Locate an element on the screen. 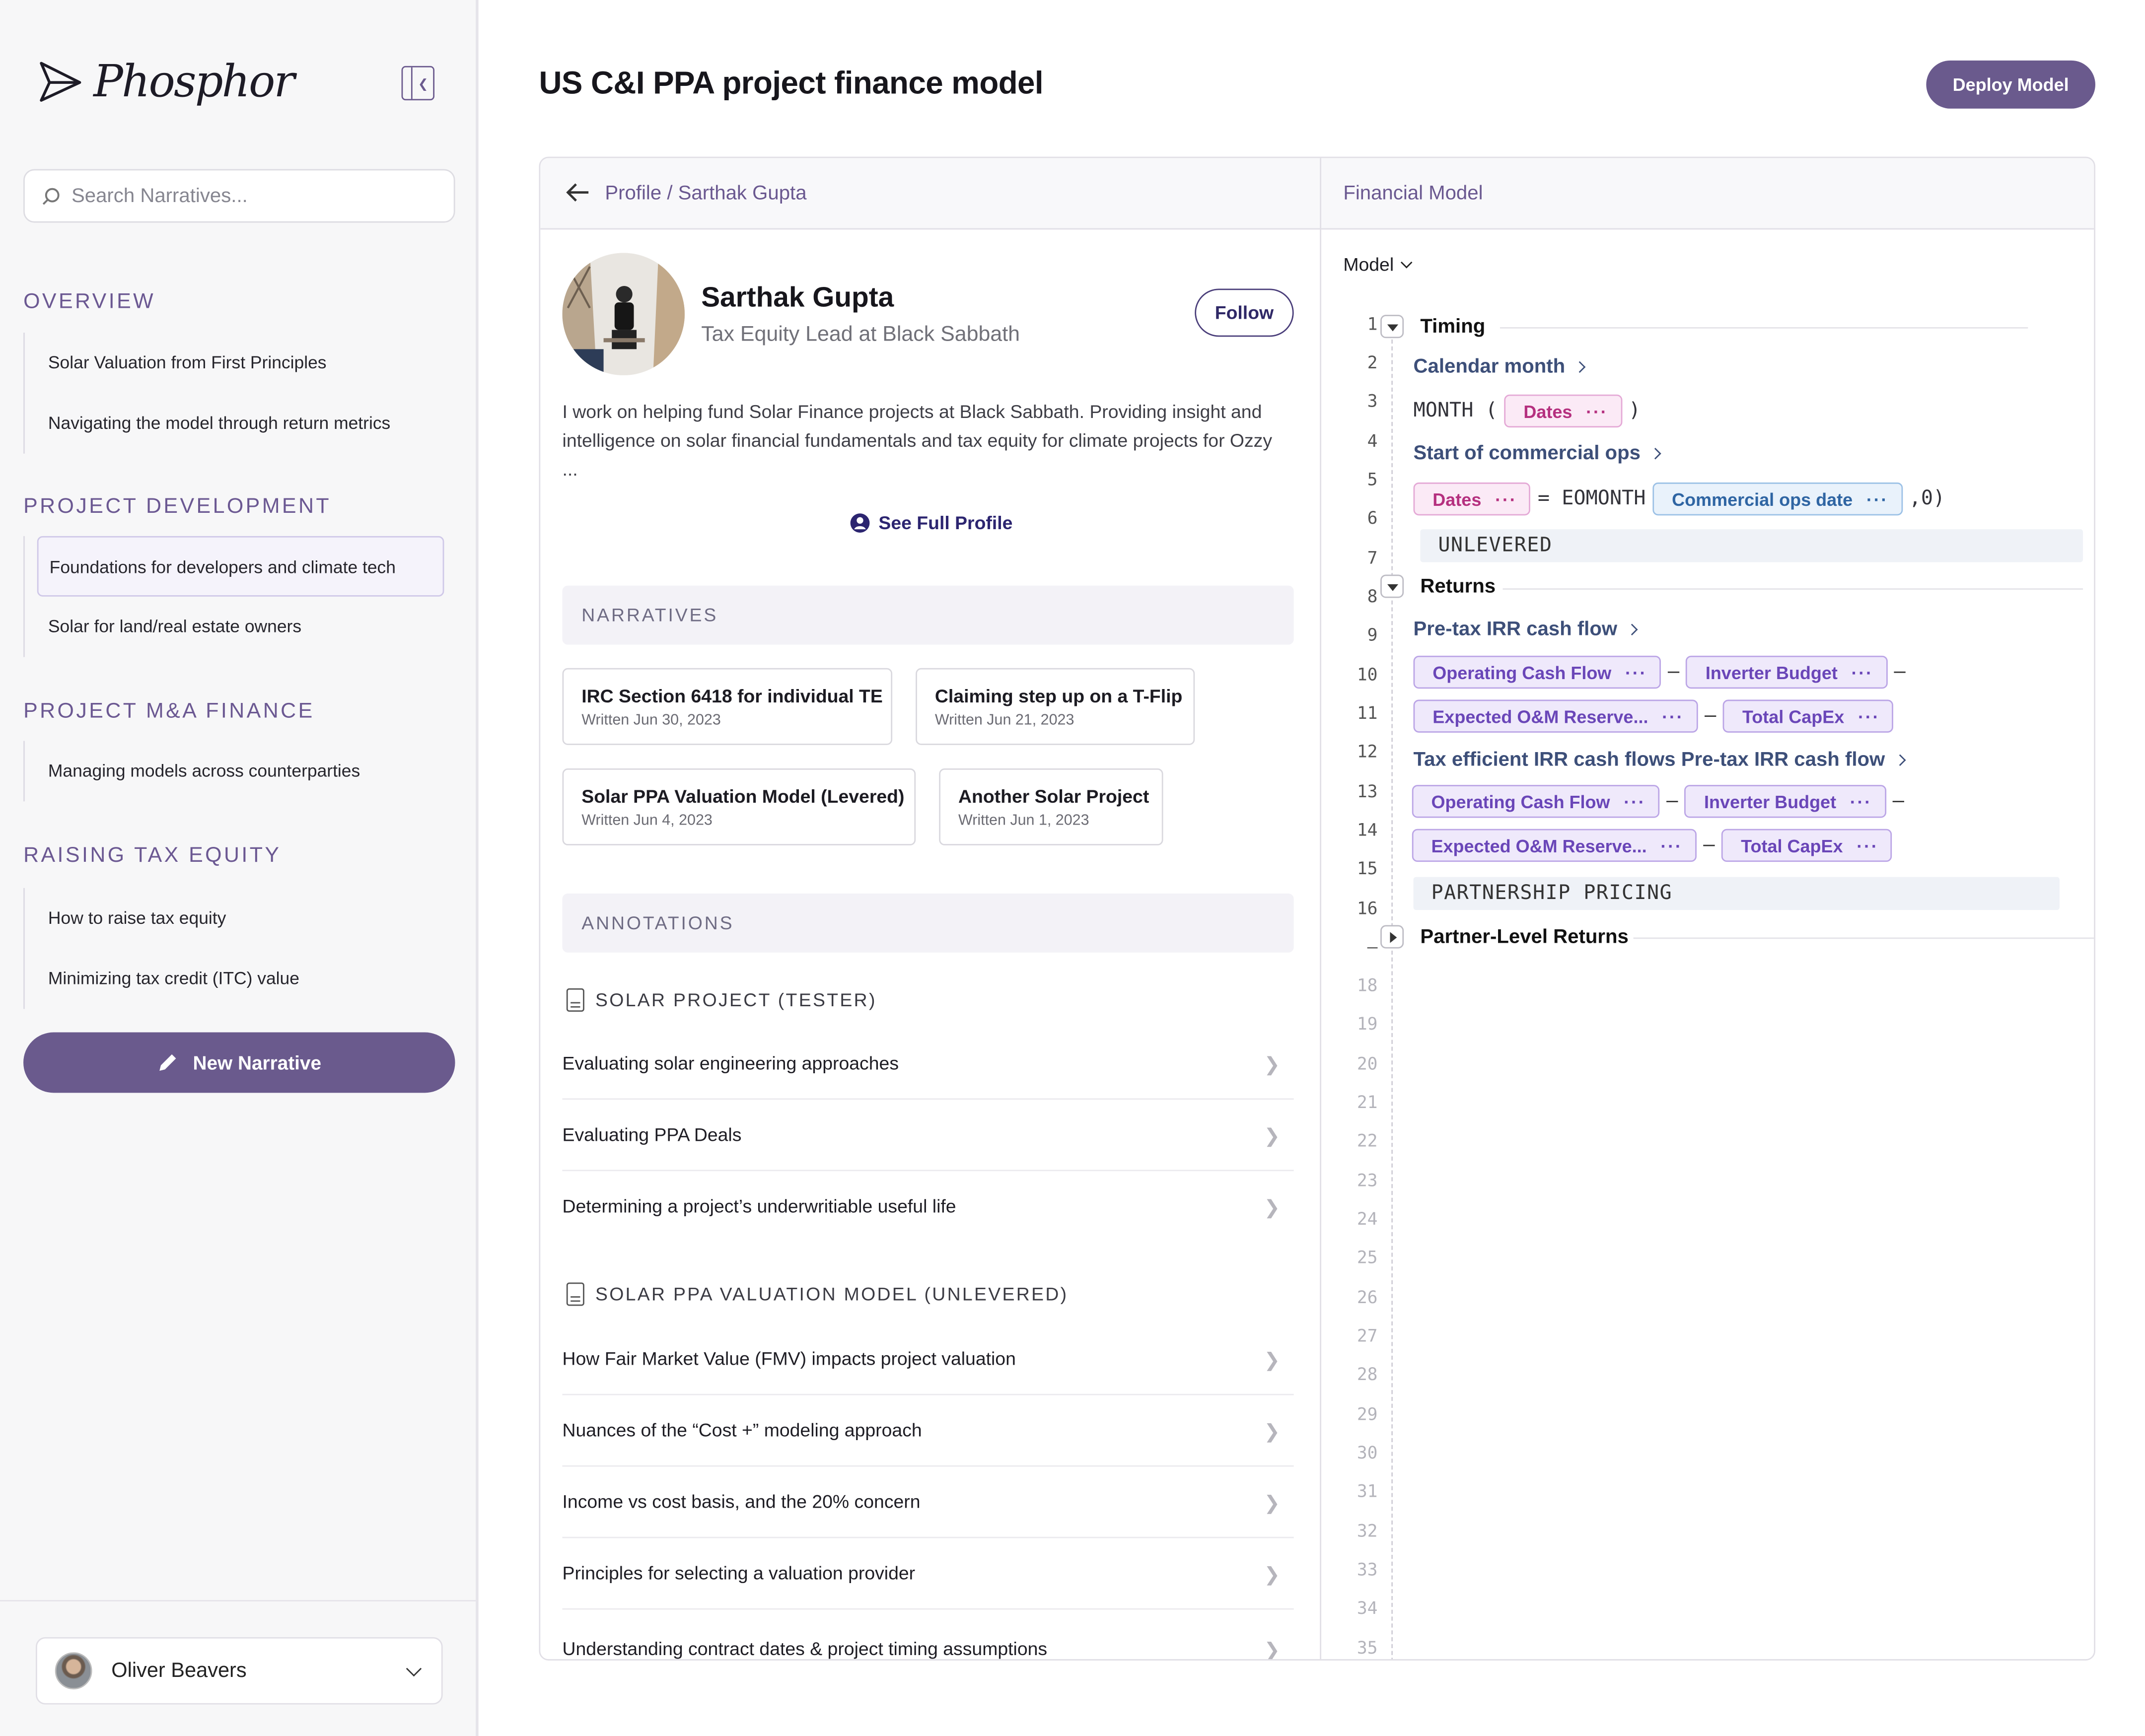 The width and height of the screenshot is (2145, 1736). narrative-title: IRC Section 6418 for individual TE is located at coordinates (732, 696).